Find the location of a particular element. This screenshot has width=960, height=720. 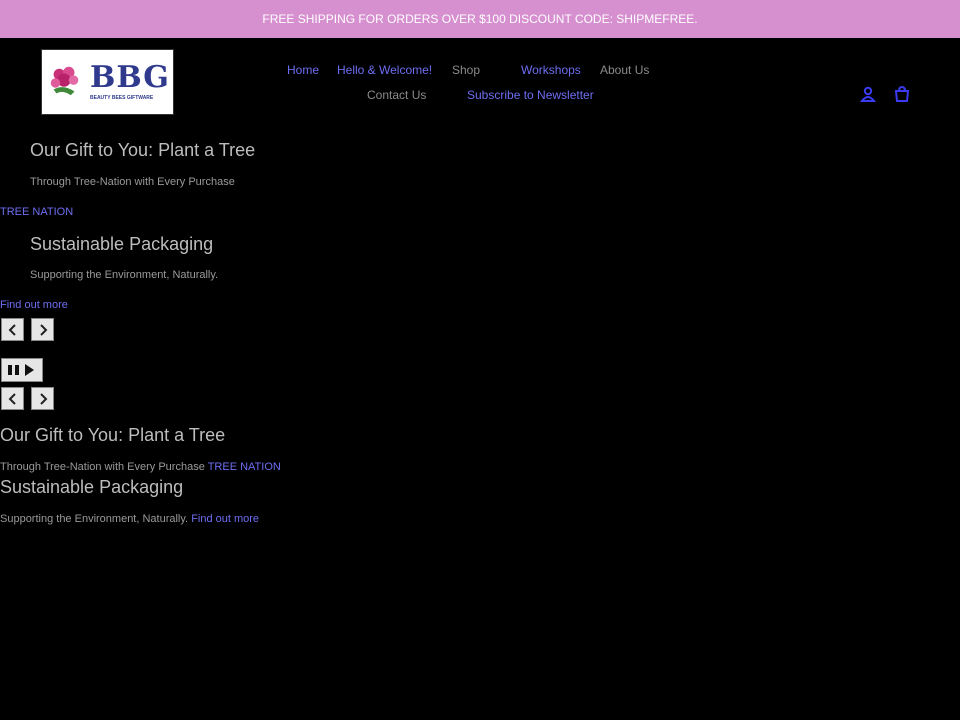

slide-2-subtitle: Supporting the Environment, Naturally. is located at coordinates (124, 275).